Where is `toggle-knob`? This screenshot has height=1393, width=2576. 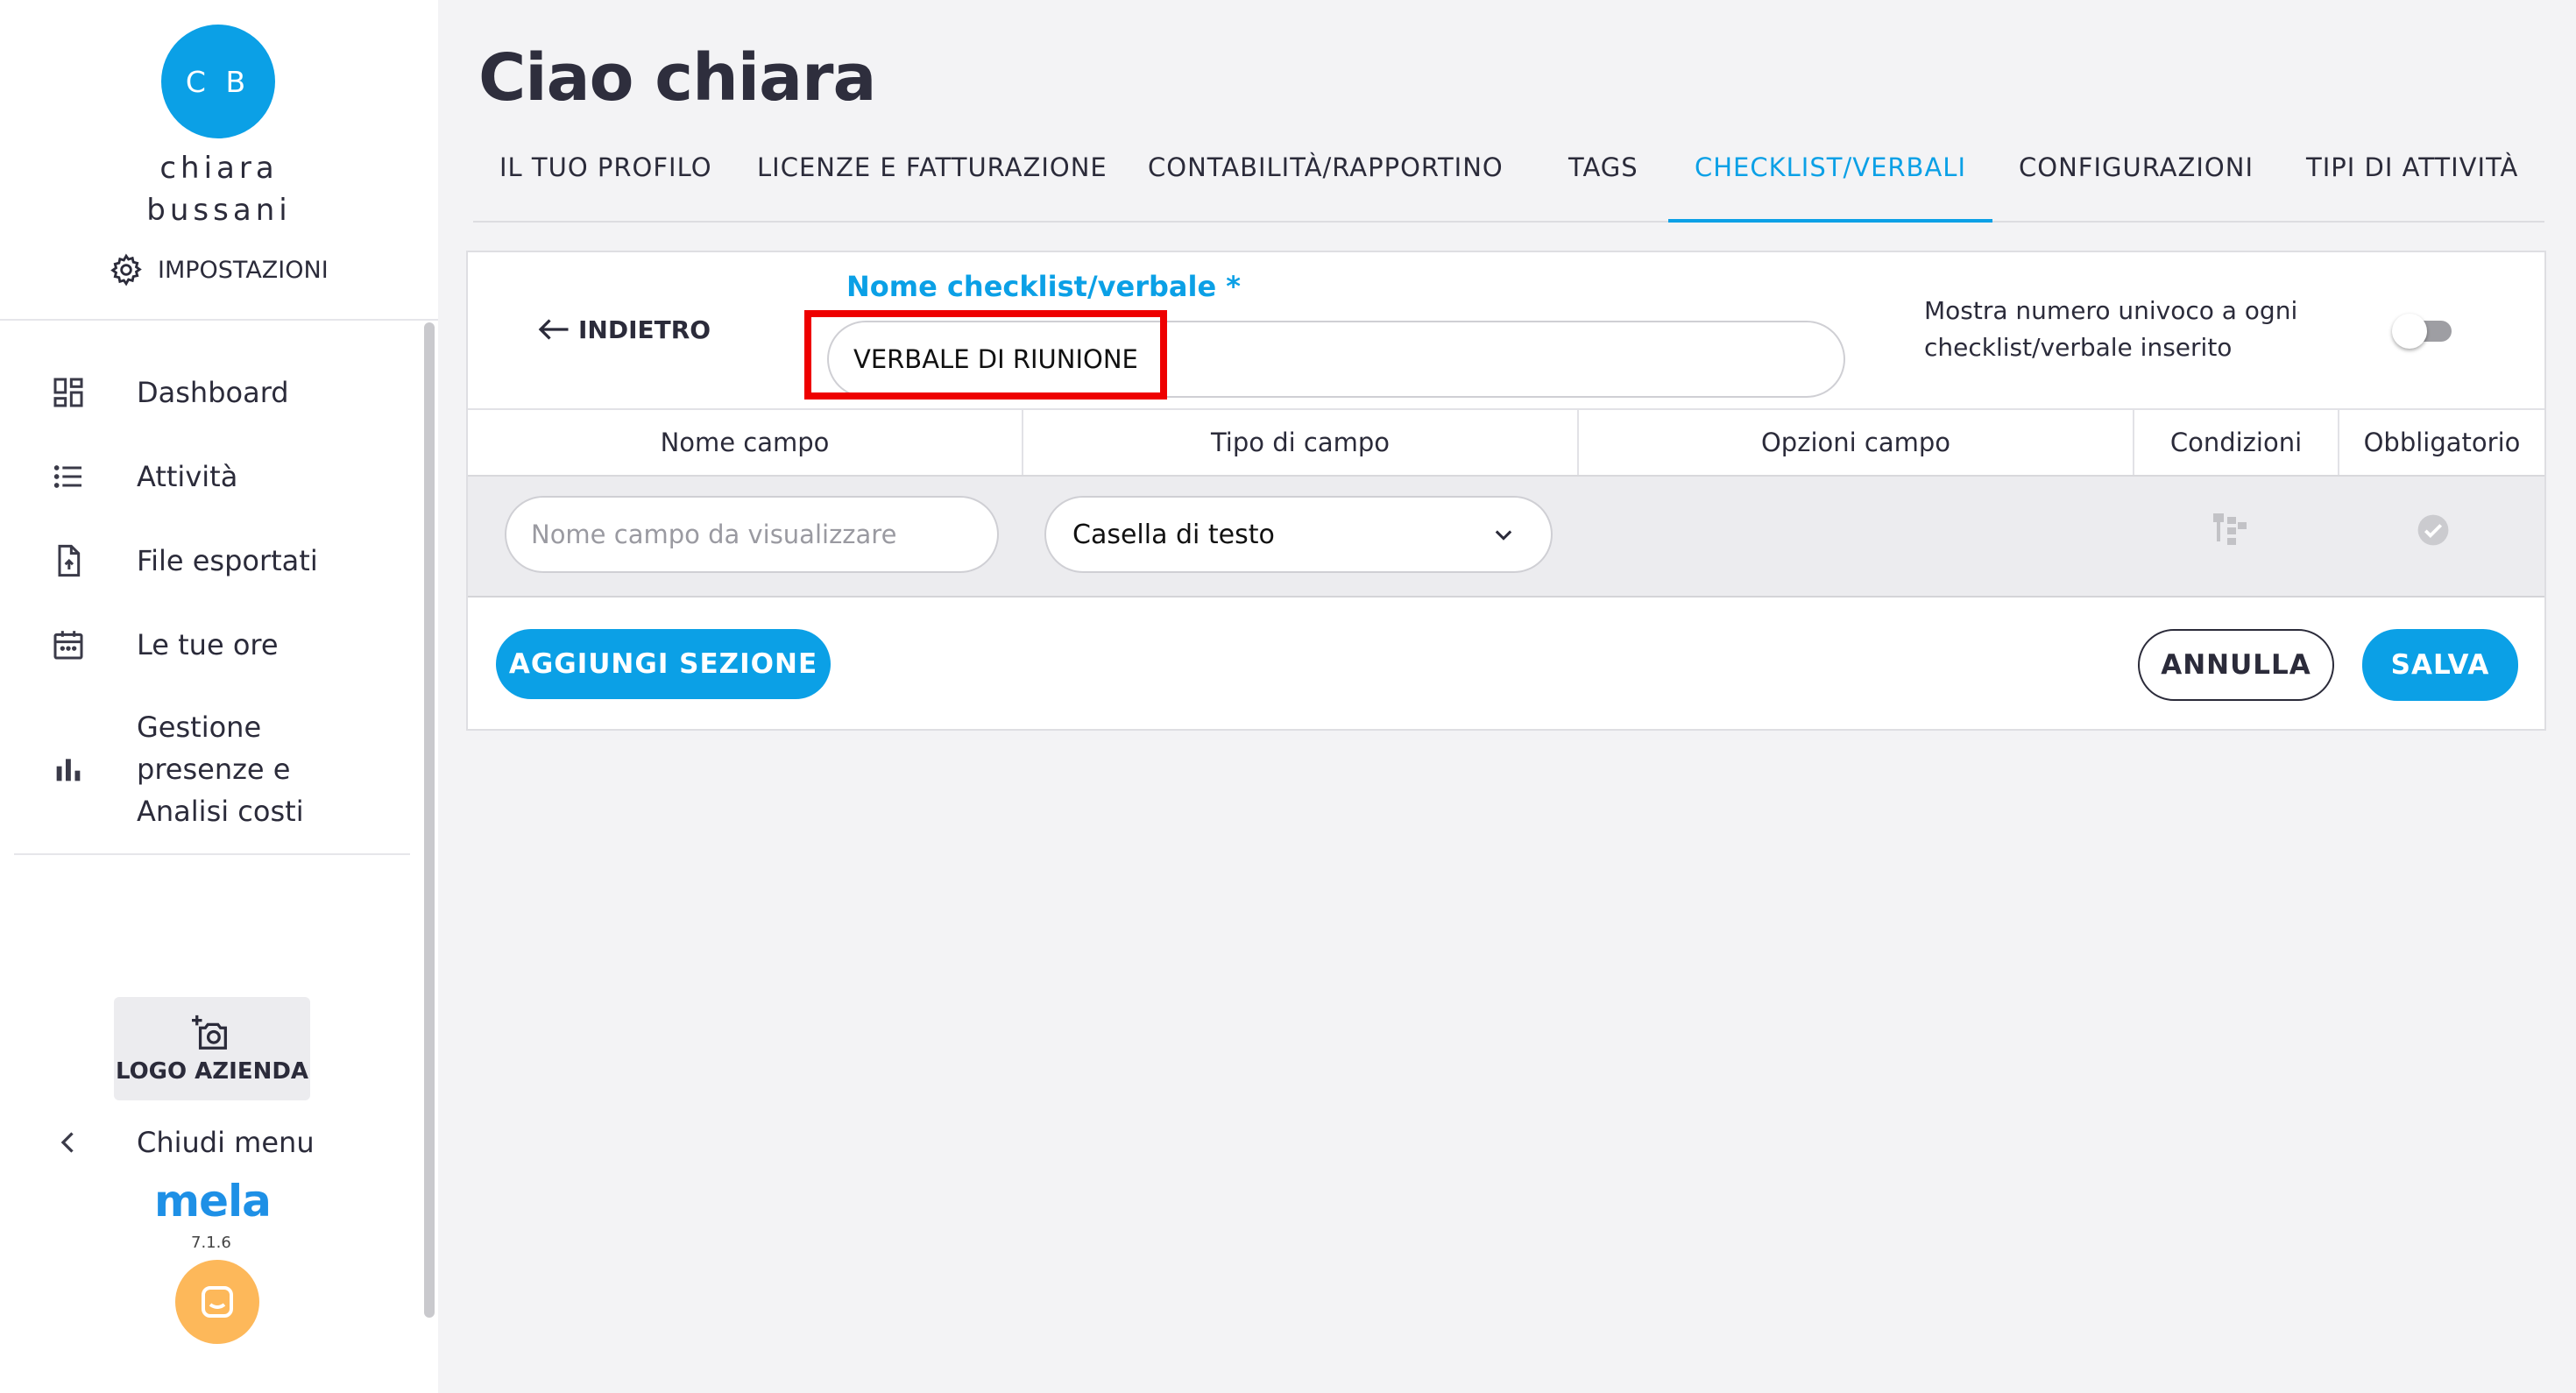 toggle-knob is located at coordinates (2409, 332).